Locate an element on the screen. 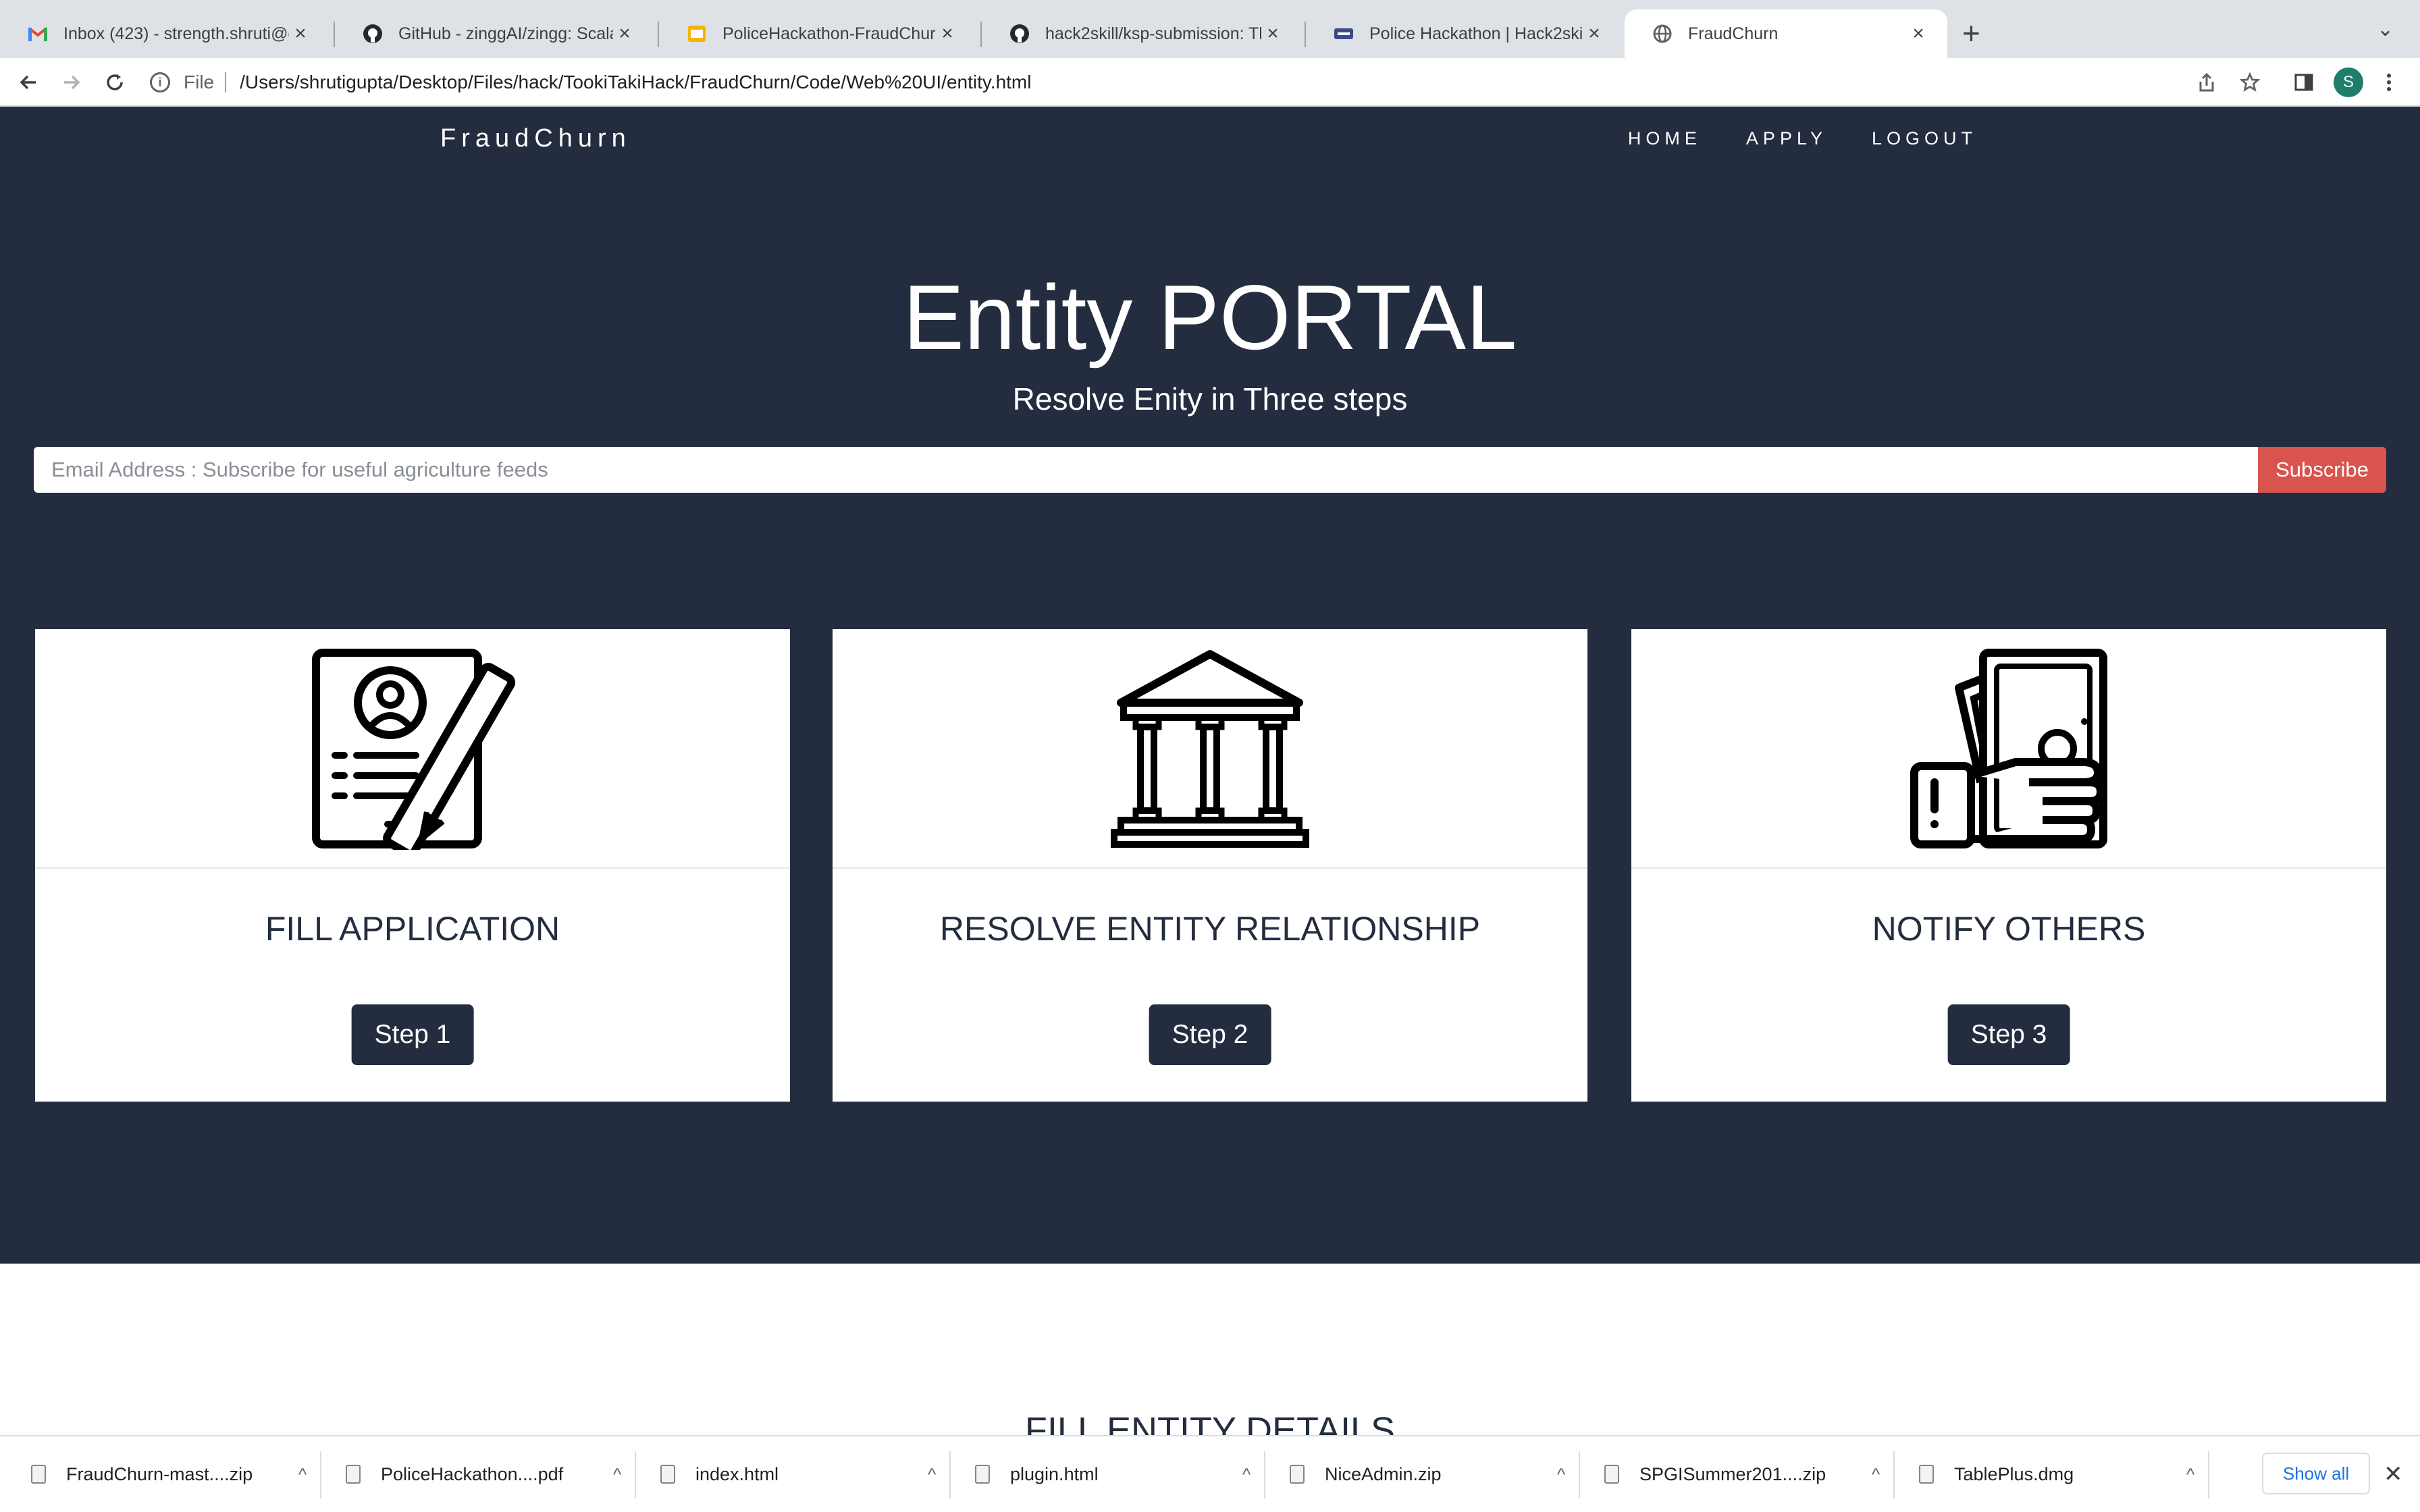  reload-icon is located at coordinates (115, 82).